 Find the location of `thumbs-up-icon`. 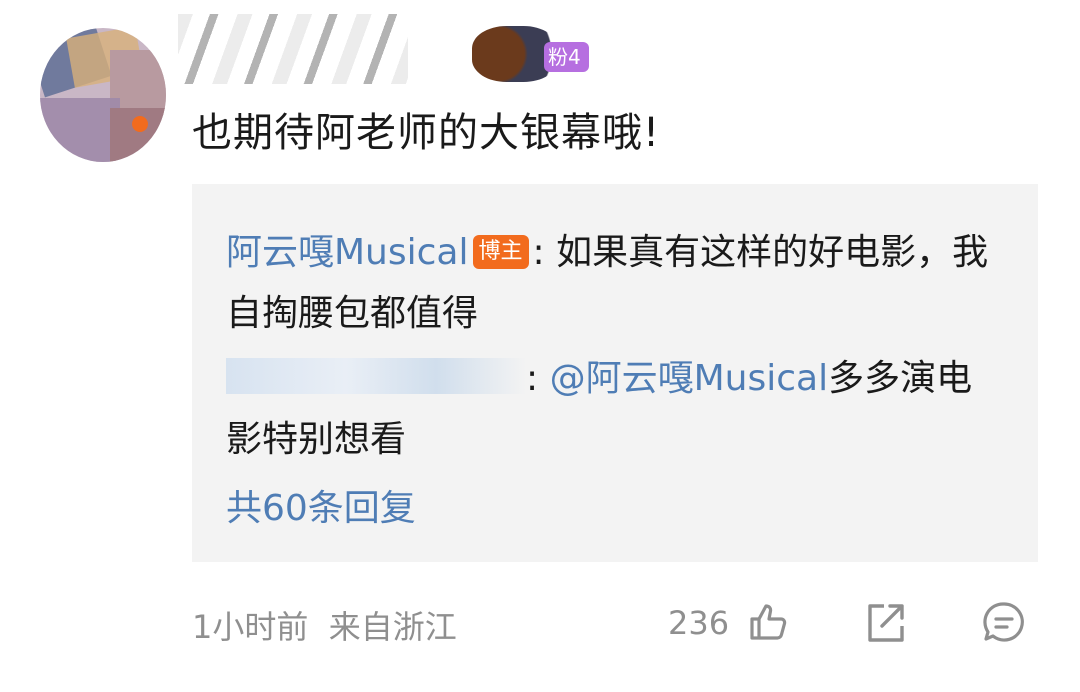

thumbs-up-icon is located at coordinates (768, 622).